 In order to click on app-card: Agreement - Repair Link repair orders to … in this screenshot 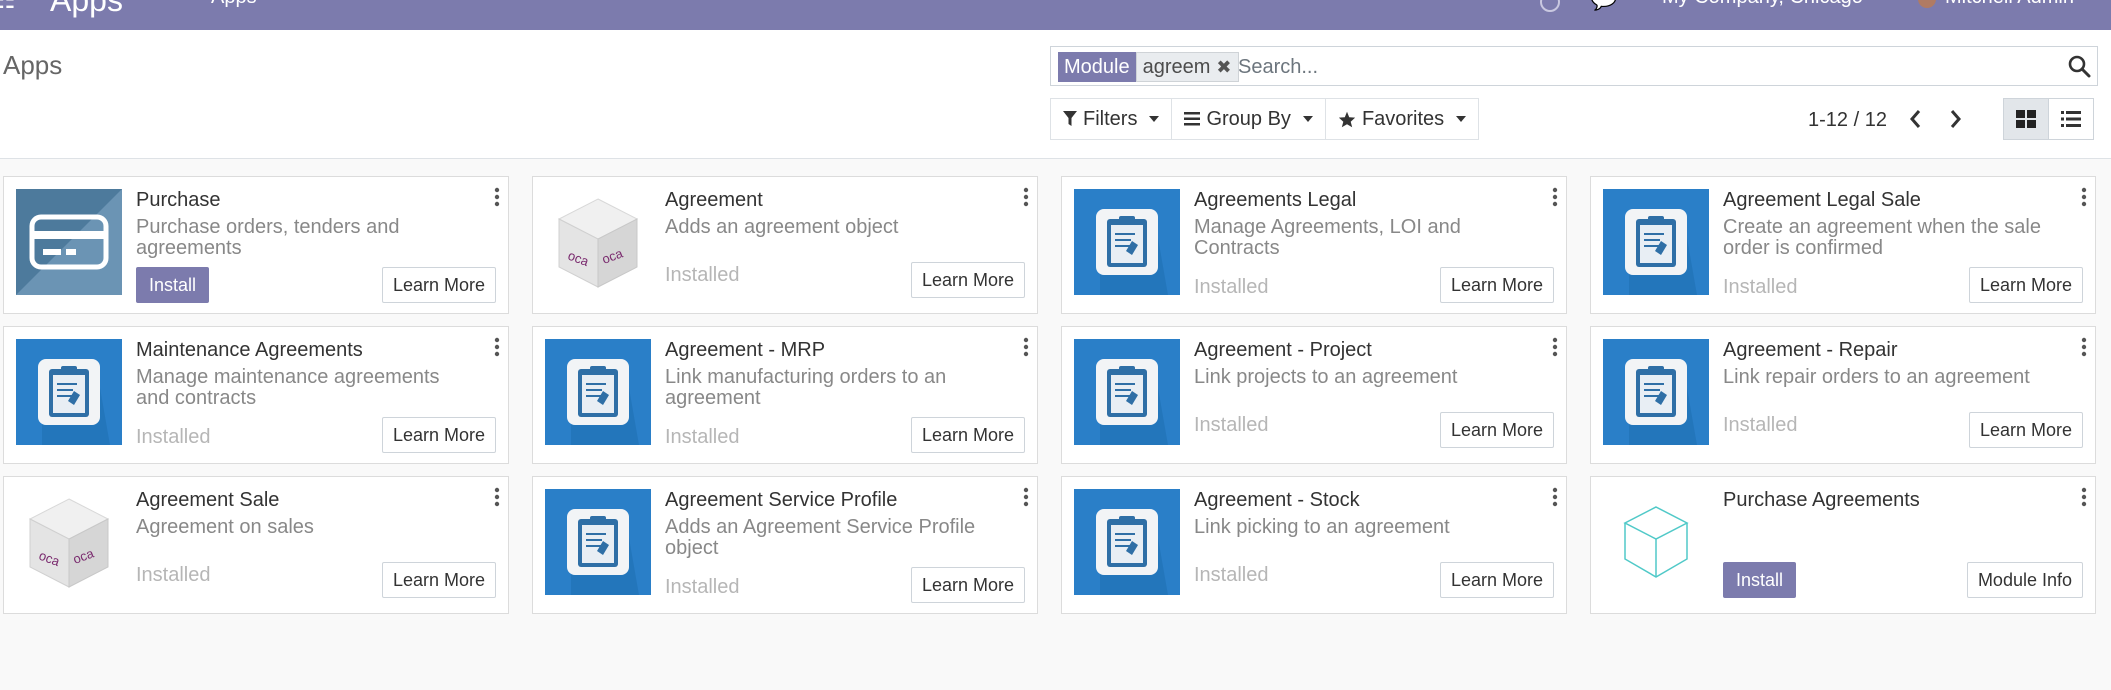, I will do `click(1843, 395)`.